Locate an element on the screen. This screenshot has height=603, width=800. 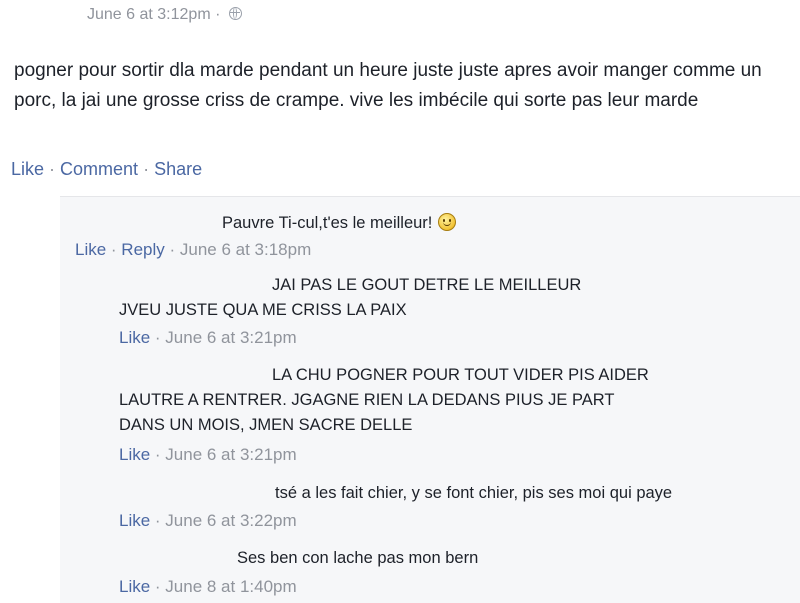
like-button: Like is located at coordinates (27, 169).